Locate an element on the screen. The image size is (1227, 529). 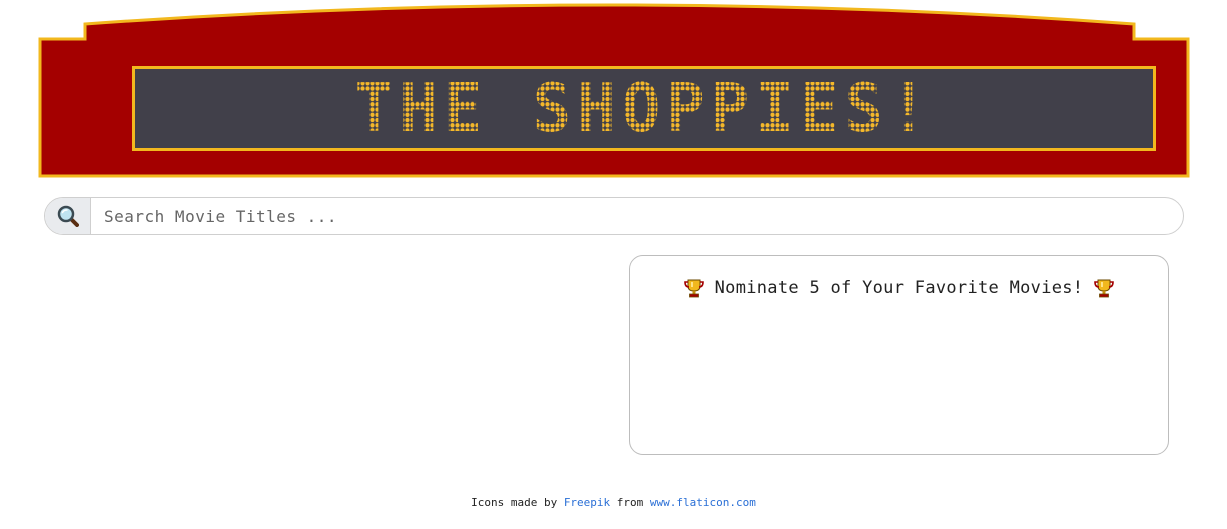
attribution-middle: from is located at coordinates (630, 502).